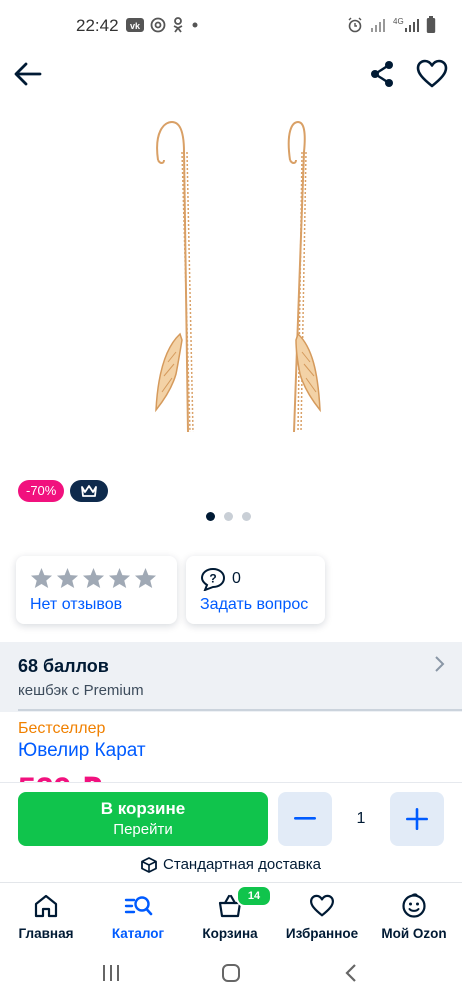 The image size is (462, 1000). I want to click on ask-question-link: Задать вопрос, so click(254, 605).